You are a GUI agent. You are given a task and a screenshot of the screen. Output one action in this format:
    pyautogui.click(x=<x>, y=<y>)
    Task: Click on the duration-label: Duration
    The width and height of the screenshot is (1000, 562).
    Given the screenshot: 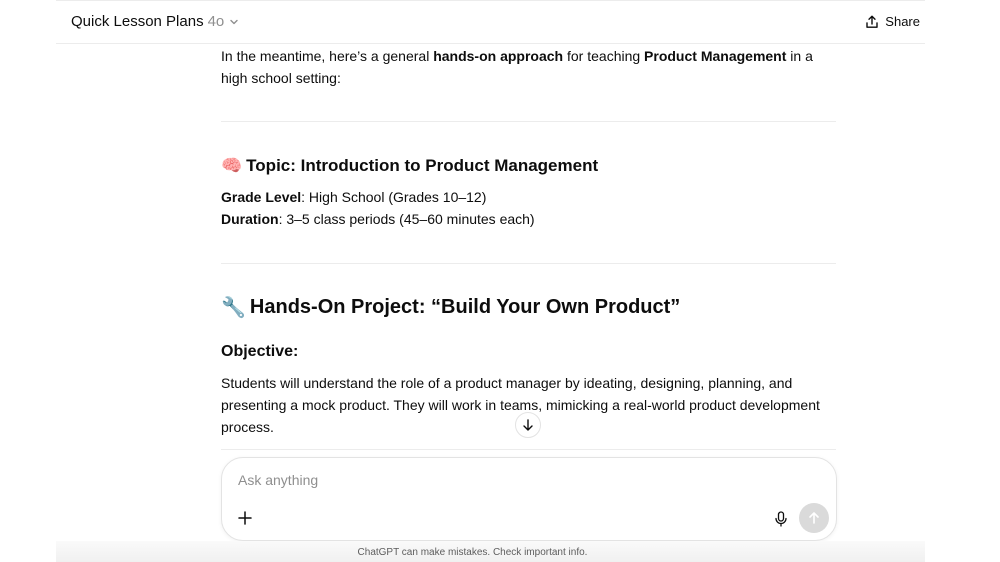 What is the action you would take?
    pyautogui.click(x=250, y=219)
    